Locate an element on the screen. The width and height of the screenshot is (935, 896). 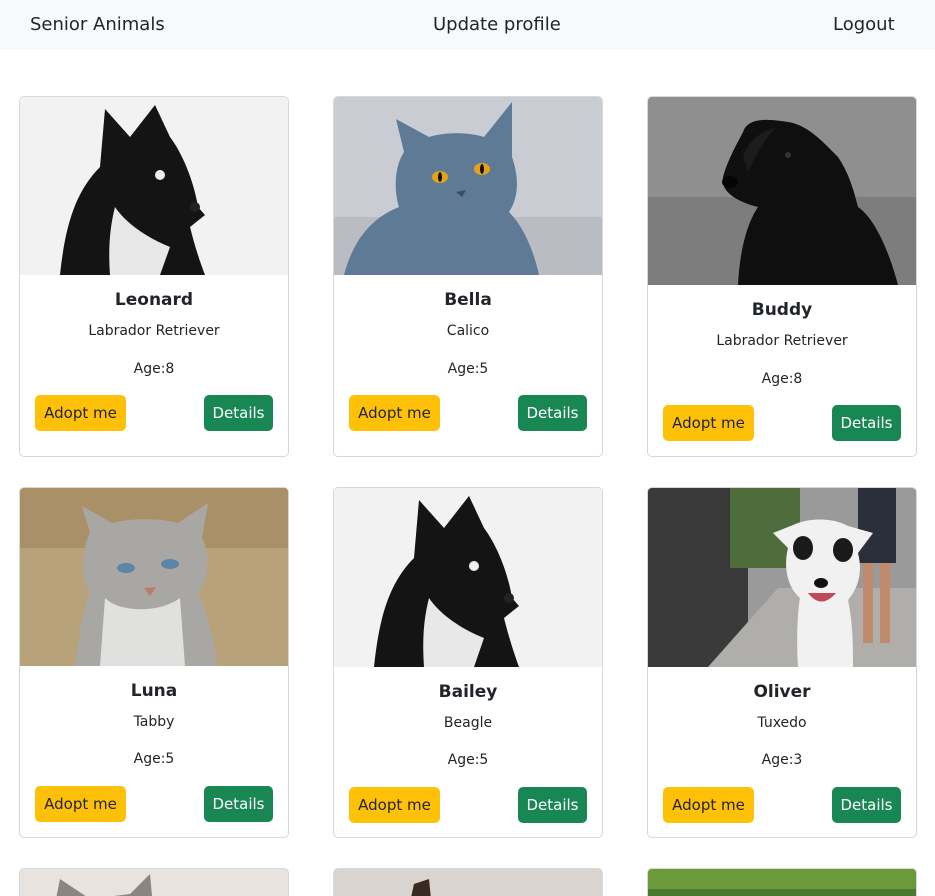
animal-card: Bailey Beagle Age:5 Adopt me Details is located at coordinates (468, 662).